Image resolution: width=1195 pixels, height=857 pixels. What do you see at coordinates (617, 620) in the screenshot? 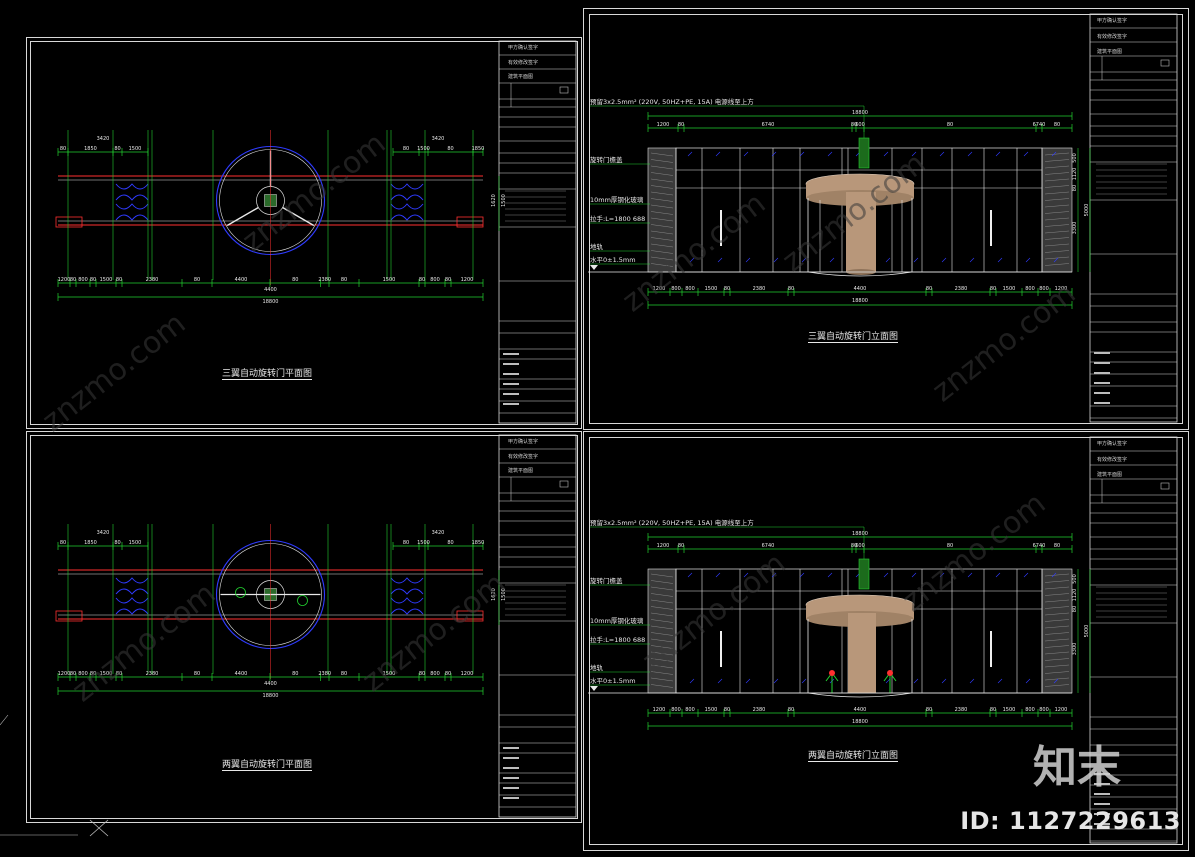
I see `annotation-text: 10mm厚钢化玻璃` at bounding box center [617, 620].